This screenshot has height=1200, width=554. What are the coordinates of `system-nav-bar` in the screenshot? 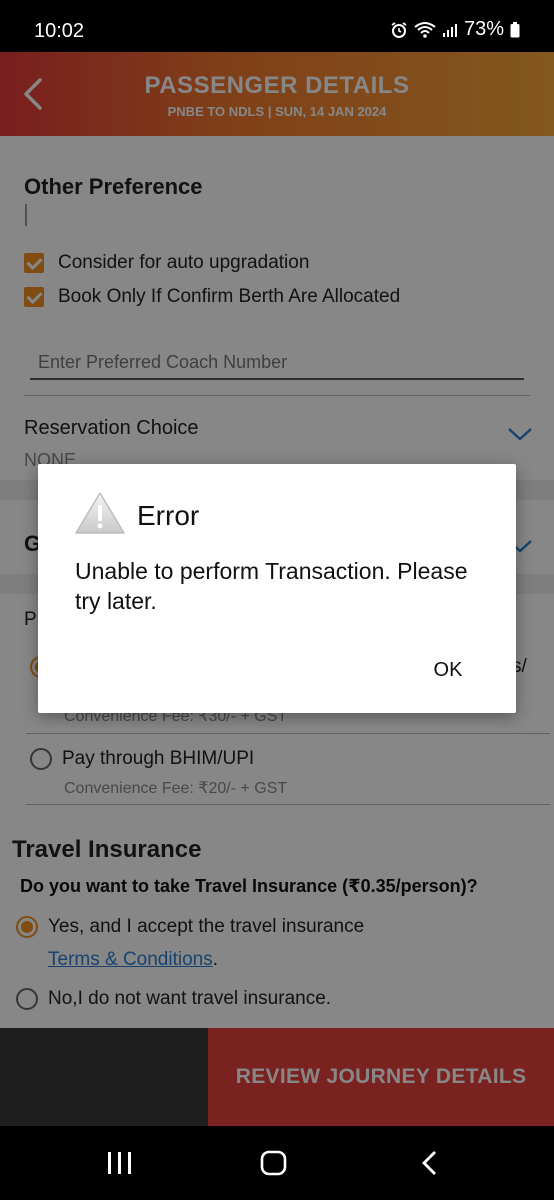 It's located at (277, 1163).